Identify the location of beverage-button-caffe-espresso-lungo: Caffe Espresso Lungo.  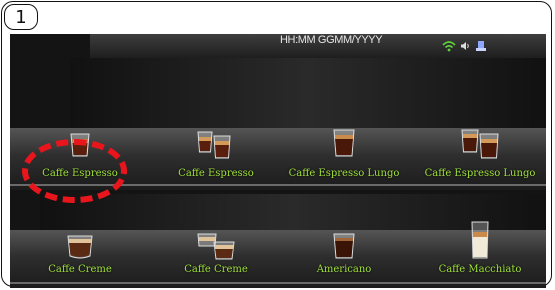
(344, 152).